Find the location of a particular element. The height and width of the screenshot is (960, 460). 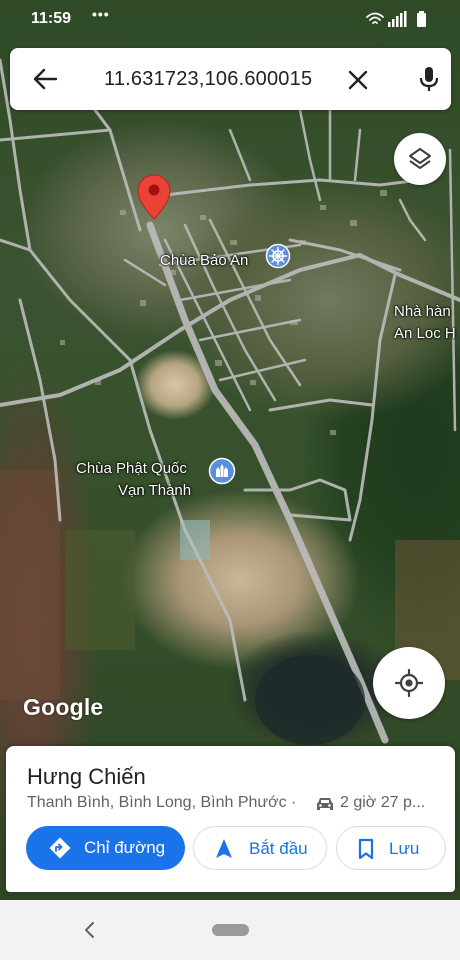

temple-poi-icon is located at coordinates (278, 256).